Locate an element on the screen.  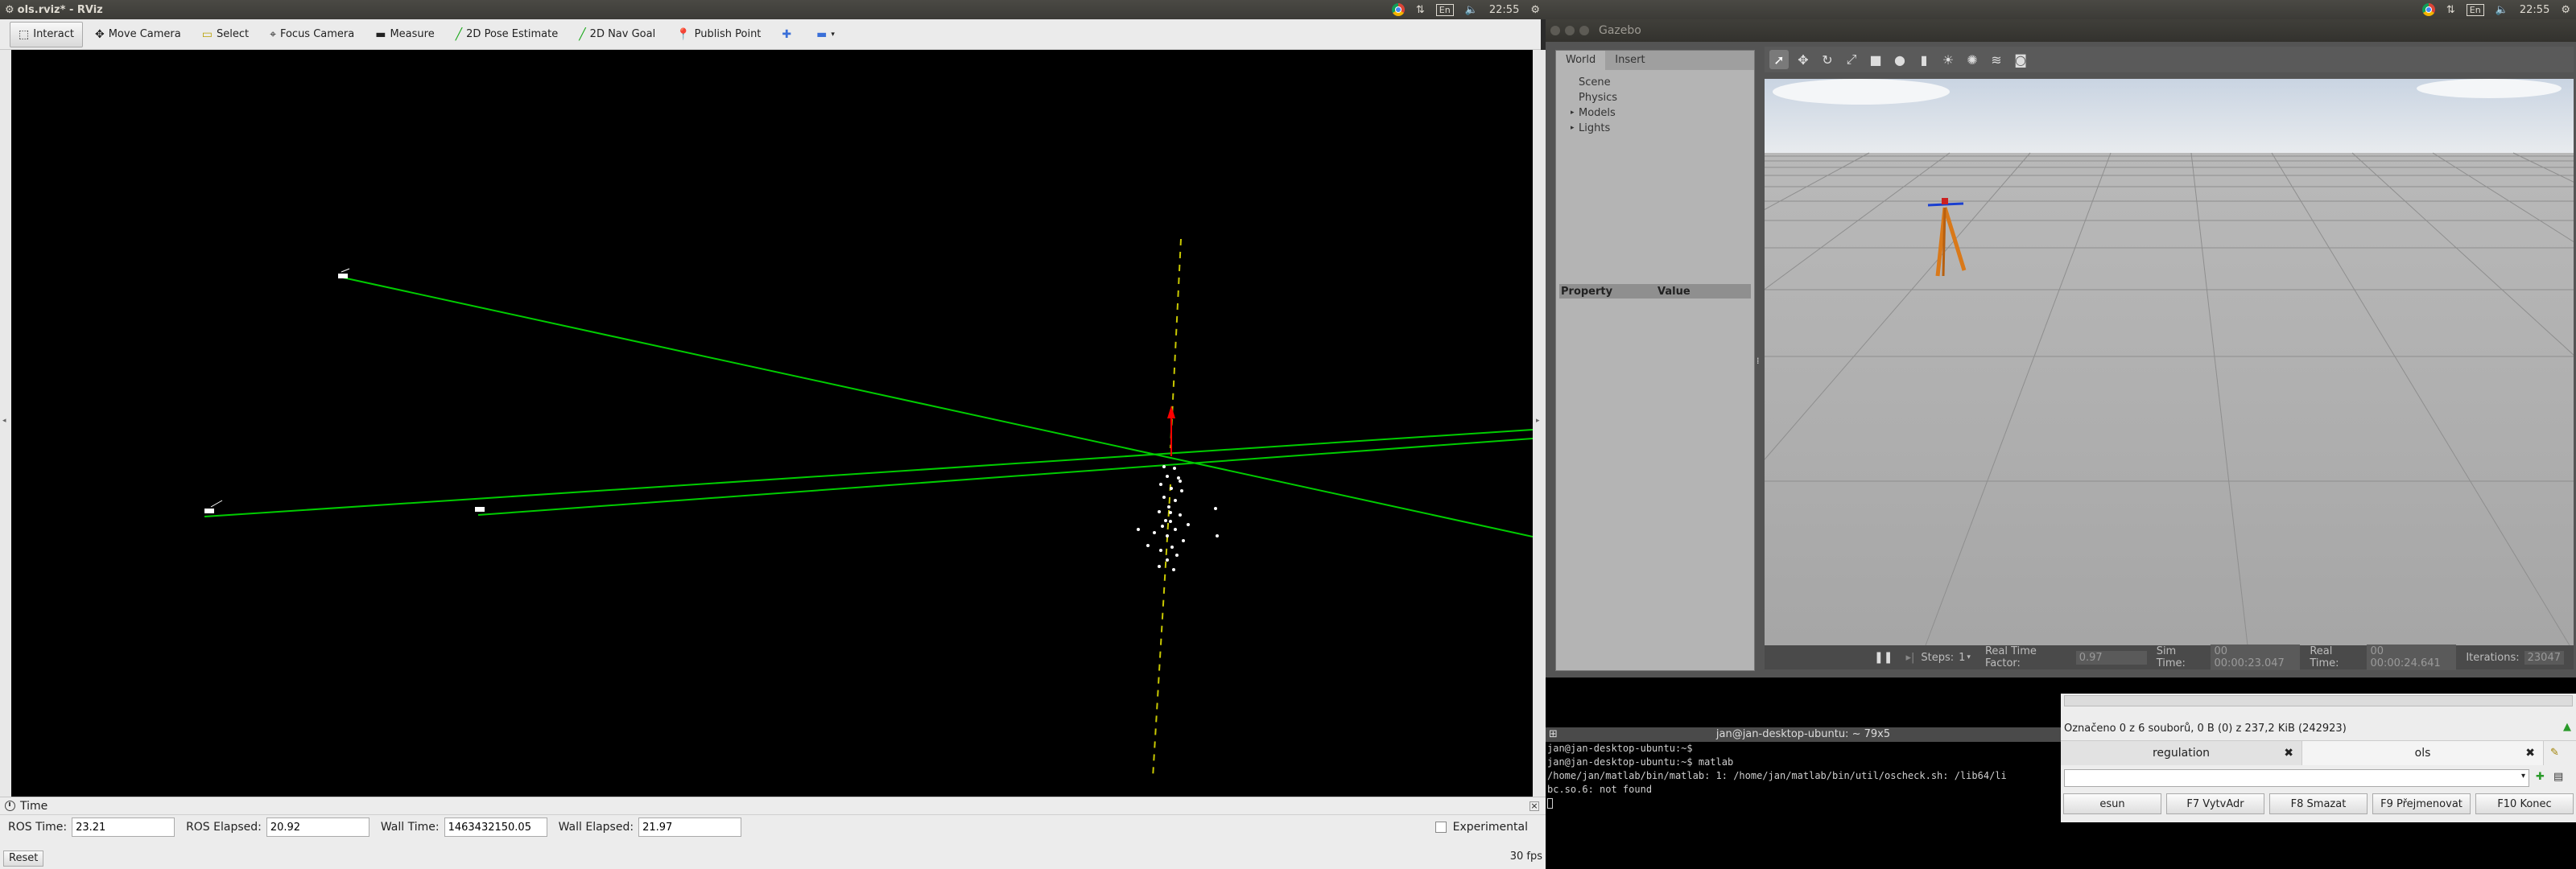
terminal-line: bc.so.6: not found is located at coordinates (1600, 789).